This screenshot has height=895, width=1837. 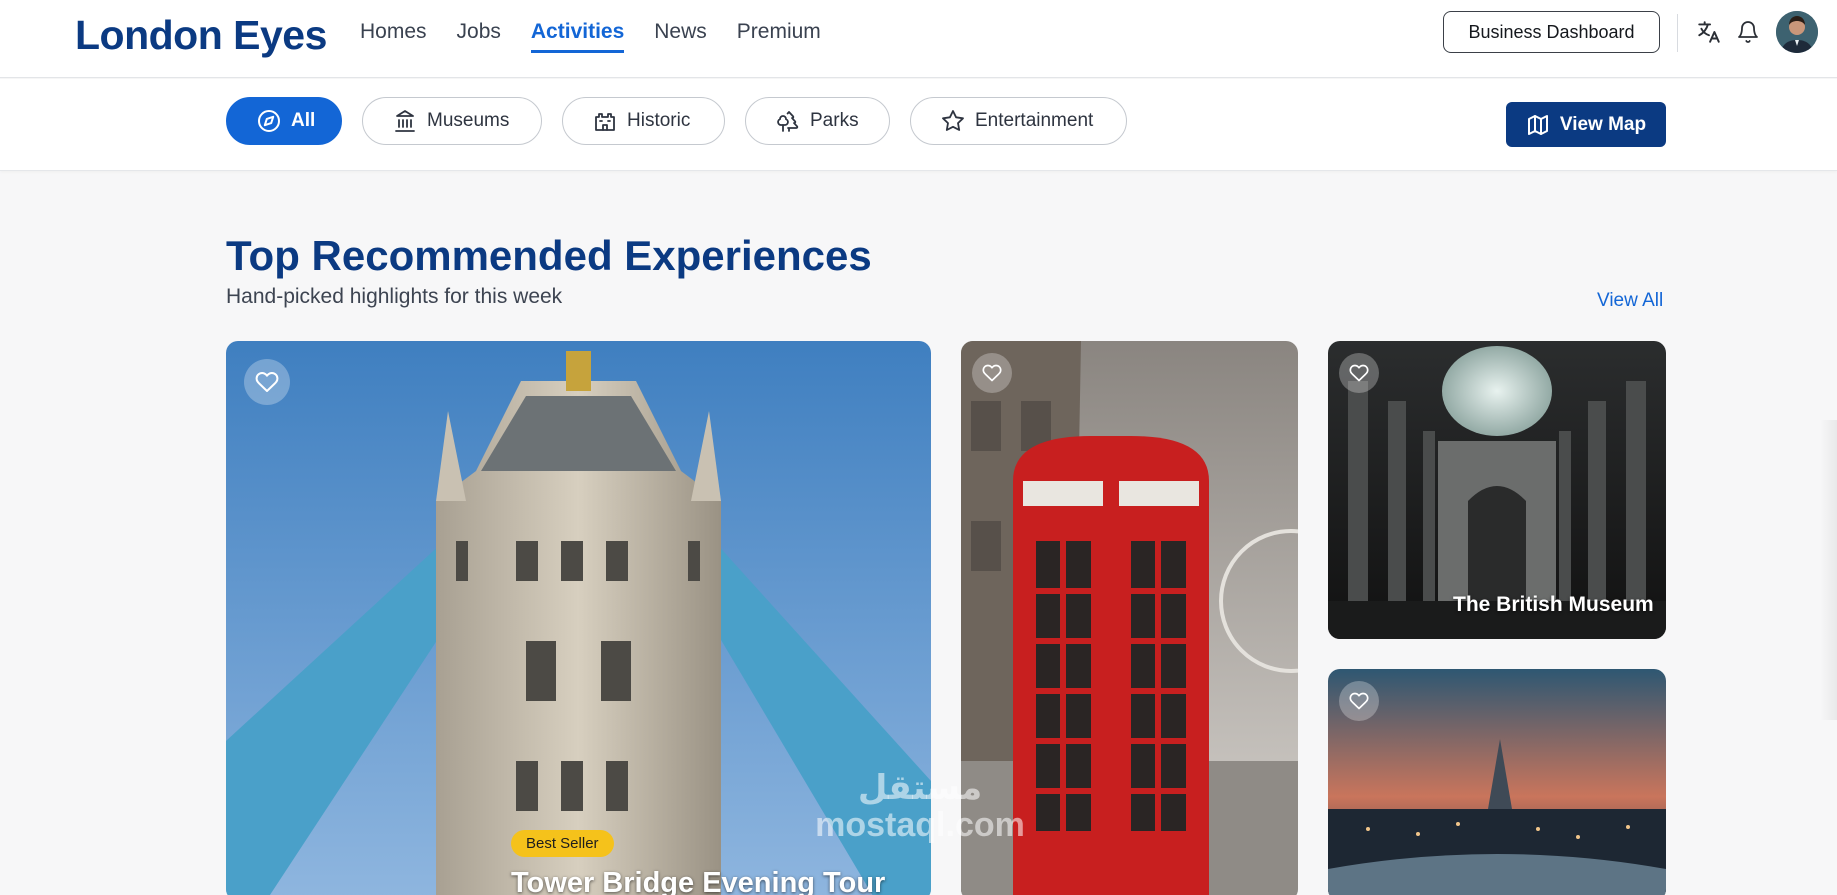 I want to click on nav-homes: Homes, so click(x=393, y=36).